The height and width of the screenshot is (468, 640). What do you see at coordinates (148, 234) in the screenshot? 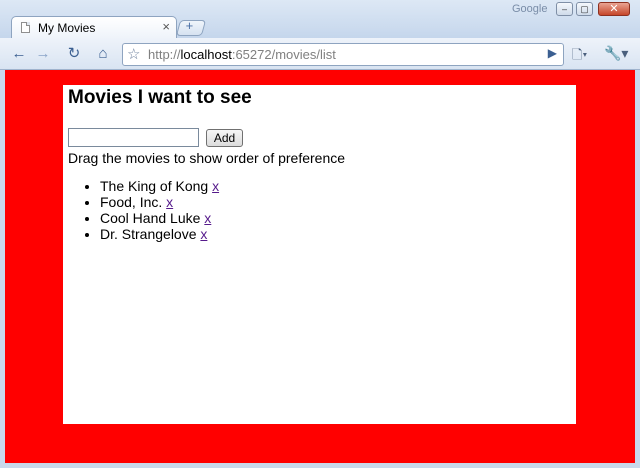
I see `movie-title: Dr. Strangelove` at bounding box center [148, 234].